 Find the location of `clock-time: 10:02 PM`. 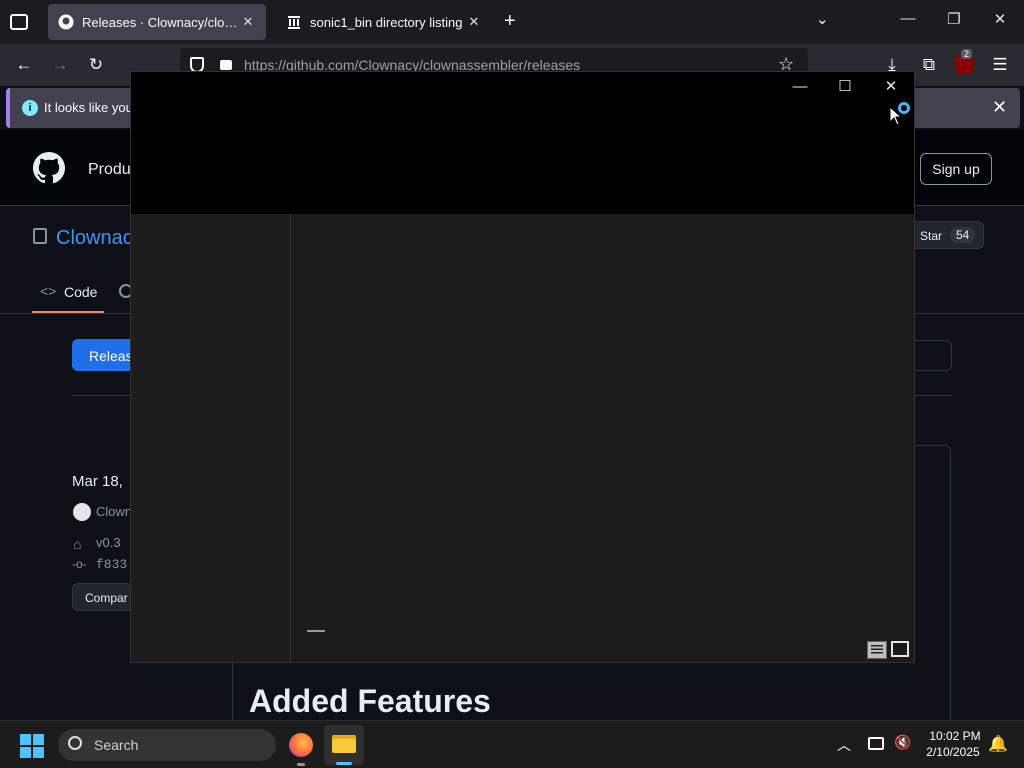

clock-time: 10:02 PM is located at coordinates (955, 736).